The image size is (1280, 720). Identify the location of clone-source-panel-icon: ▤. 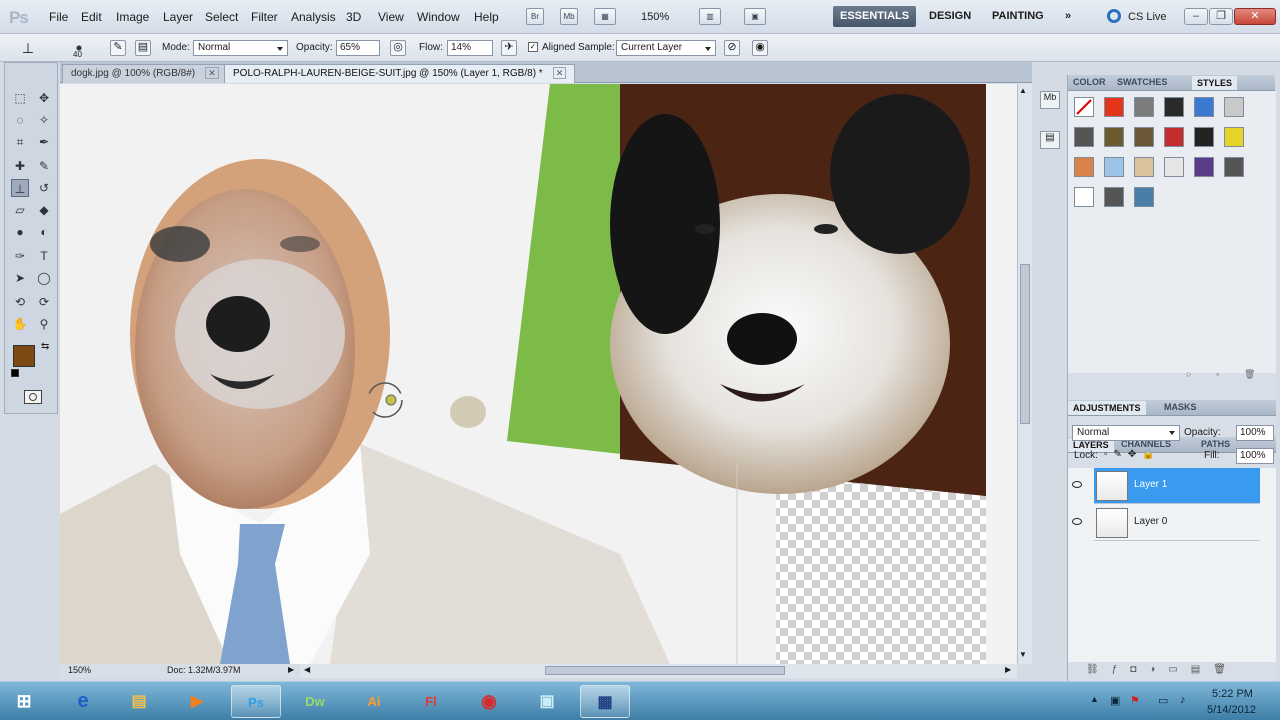
(143, 48).